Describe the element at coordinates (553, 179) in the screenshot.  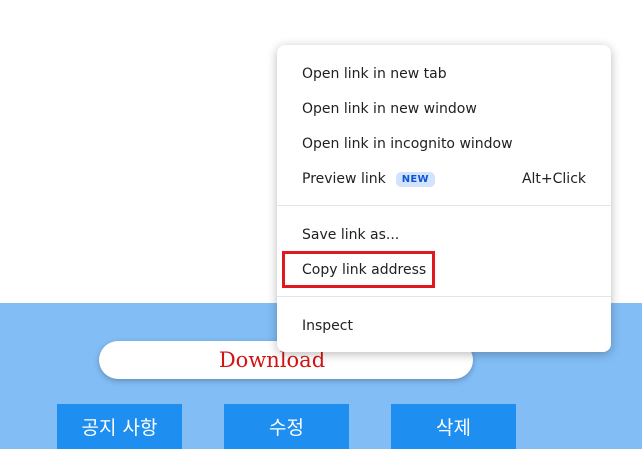
I see `shortcut-label: Alt+Click` at that location.